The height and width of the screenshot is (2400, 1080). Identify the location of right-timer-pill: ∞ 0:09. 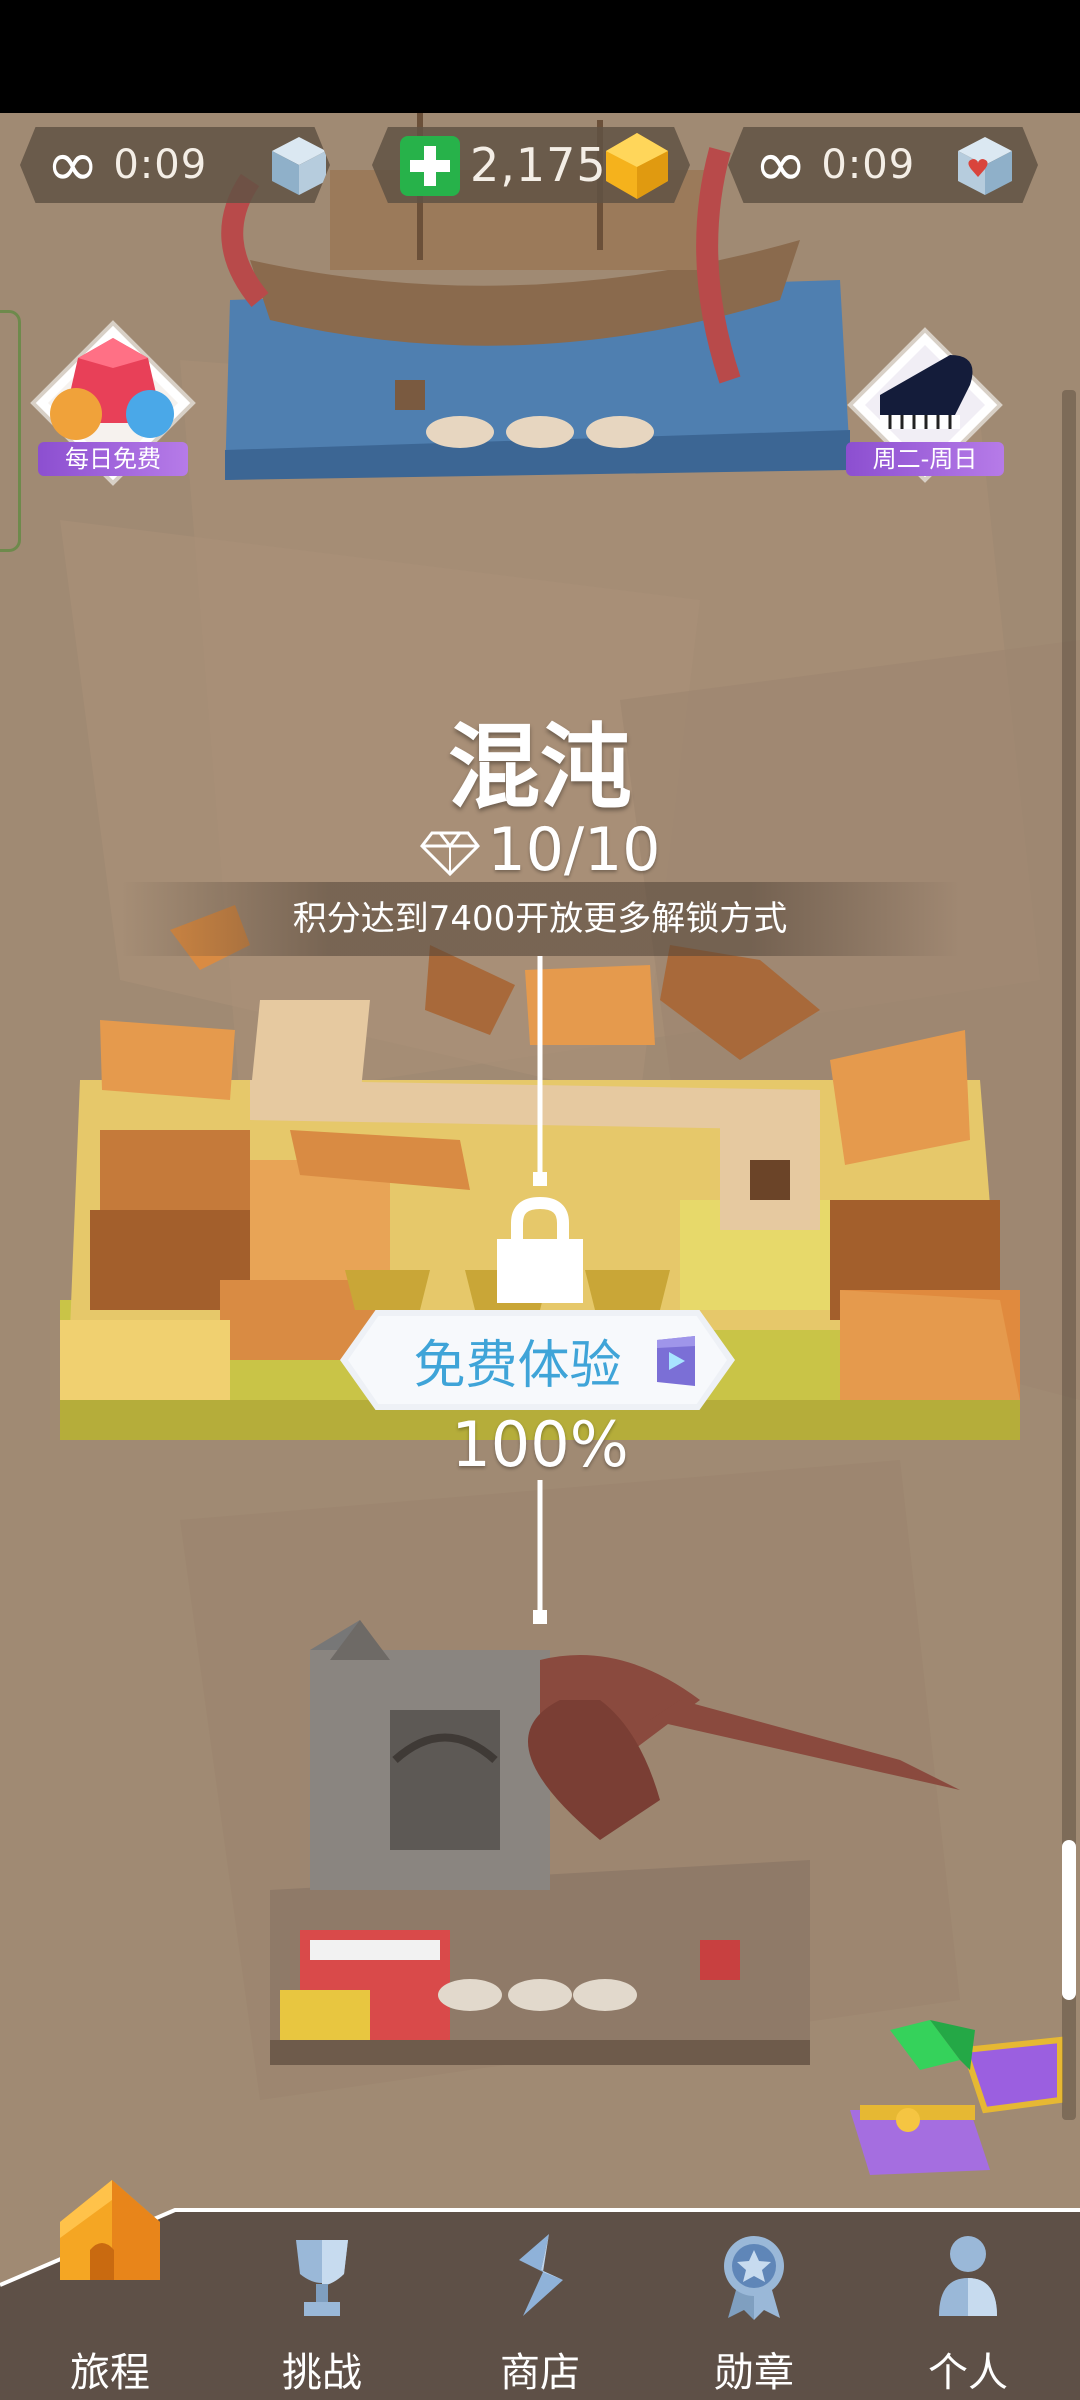
(883, 165).